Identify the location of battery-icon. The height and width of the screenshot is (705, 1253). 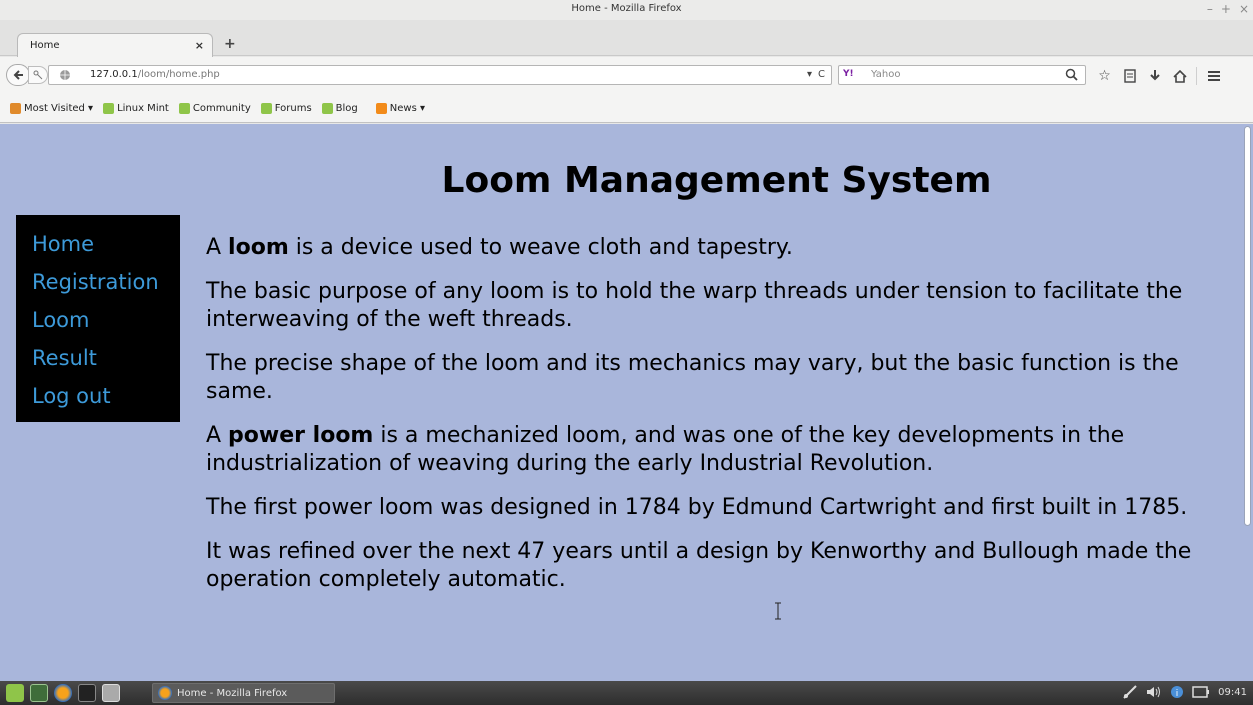
(1201, 692).